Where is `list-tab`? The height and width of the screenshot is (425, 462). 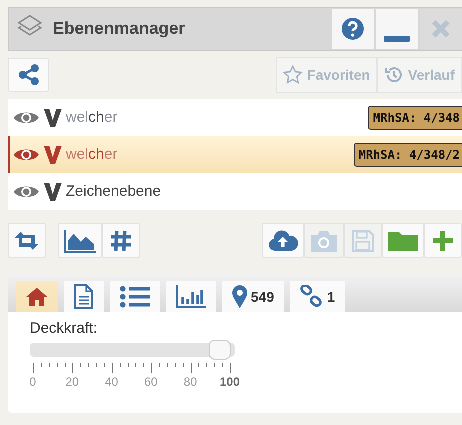
list-tab is located at coordinates (135, 296).